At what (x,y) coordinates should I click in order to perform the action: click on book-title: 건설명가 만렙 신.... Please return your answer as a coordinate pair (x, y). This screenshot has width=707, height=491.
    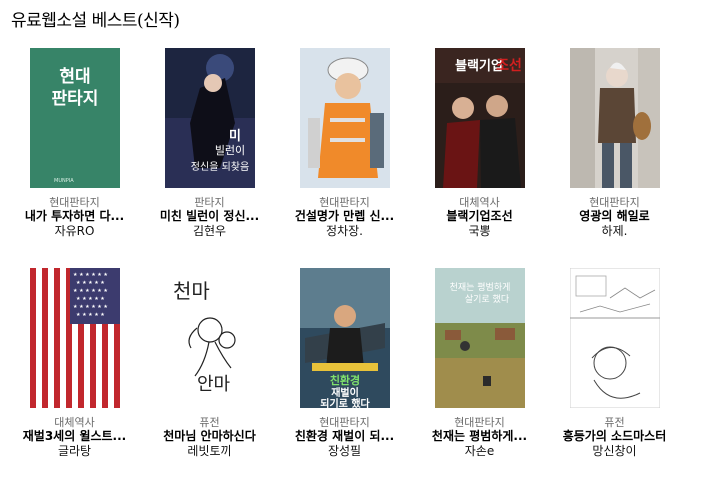
    Looking at the image, I should click on (344, 216).